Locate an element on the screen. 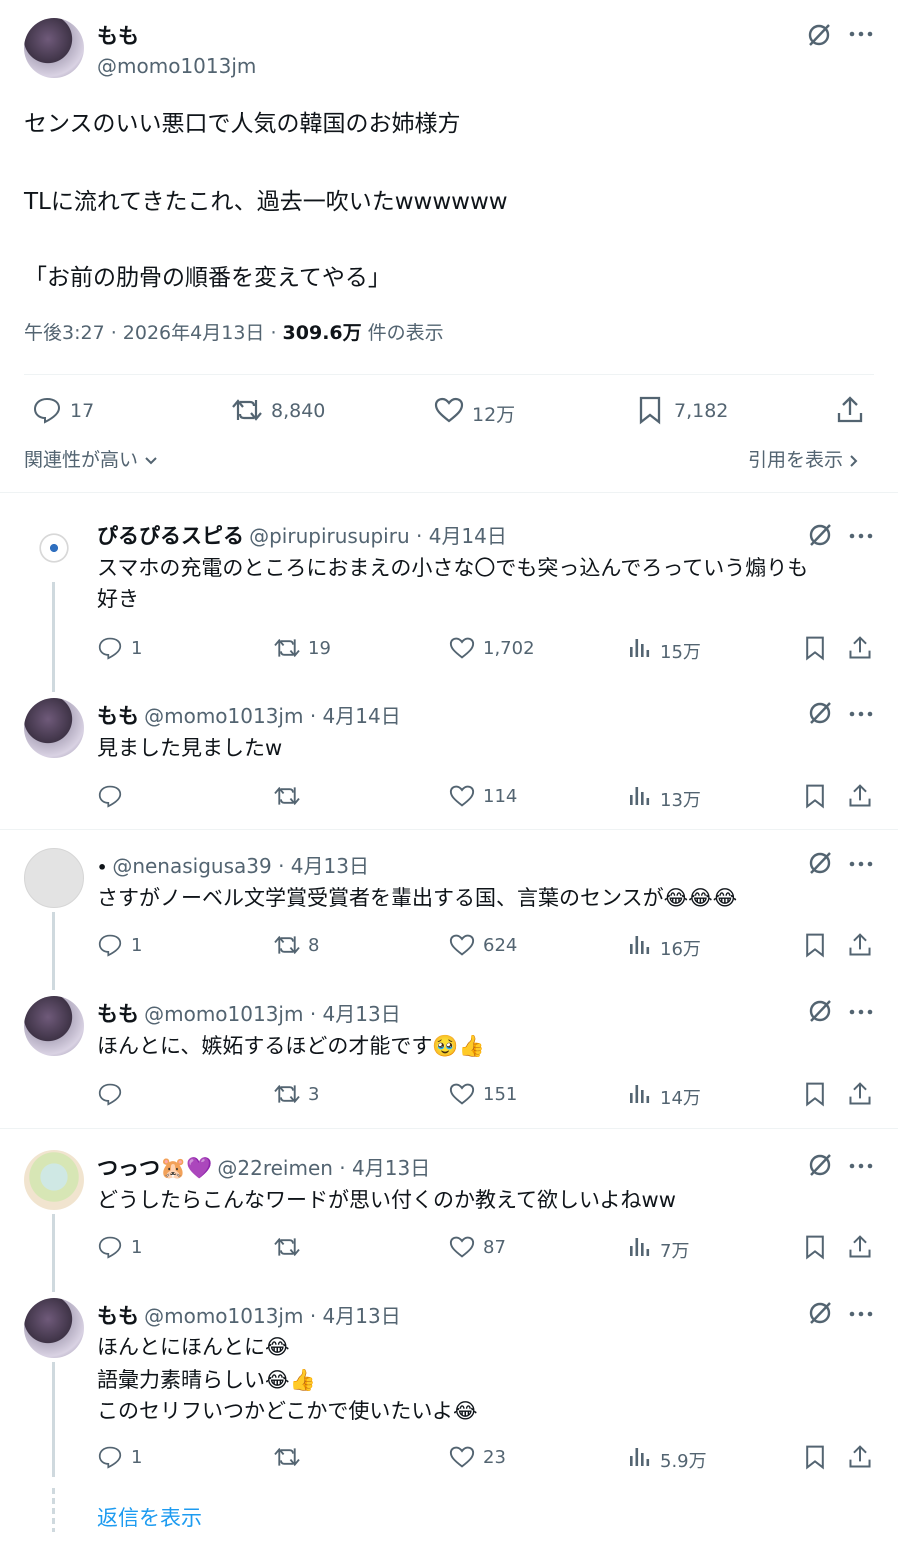 Image resolution: width=898 pixels, height=1549 pixels. reply-count: 1 is located at coordinates (137, 1457).